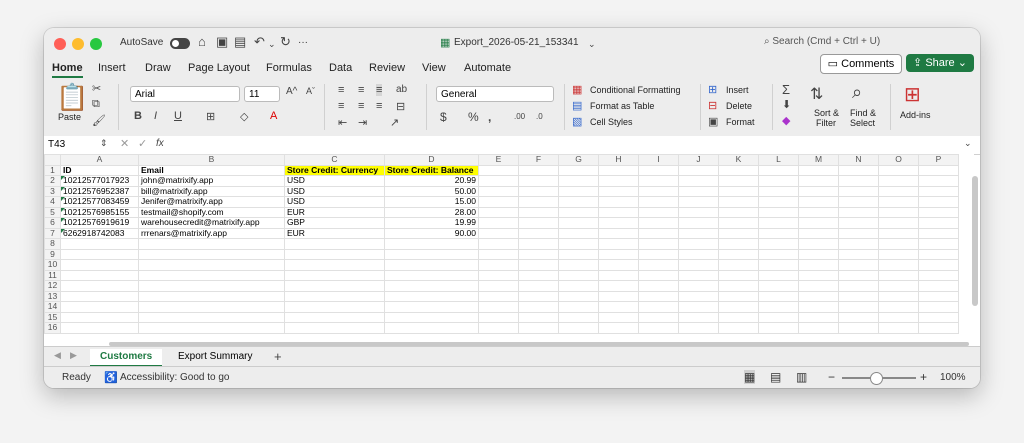  What do you see at coordinates (99, 120) in the screenshot?
I see `format-painter-icon: 🖌` at bounding box center [99, 120].